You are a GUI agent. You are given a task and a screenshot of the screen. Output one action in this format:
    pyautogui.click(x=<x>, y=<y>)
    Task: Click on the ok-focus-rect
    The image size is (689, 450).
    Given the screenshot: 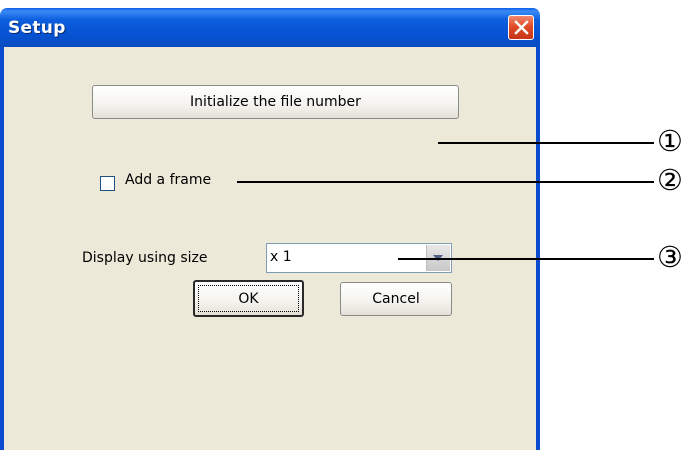 What is the action you would take?
    pyautogui.click(x=248, y=298)
    